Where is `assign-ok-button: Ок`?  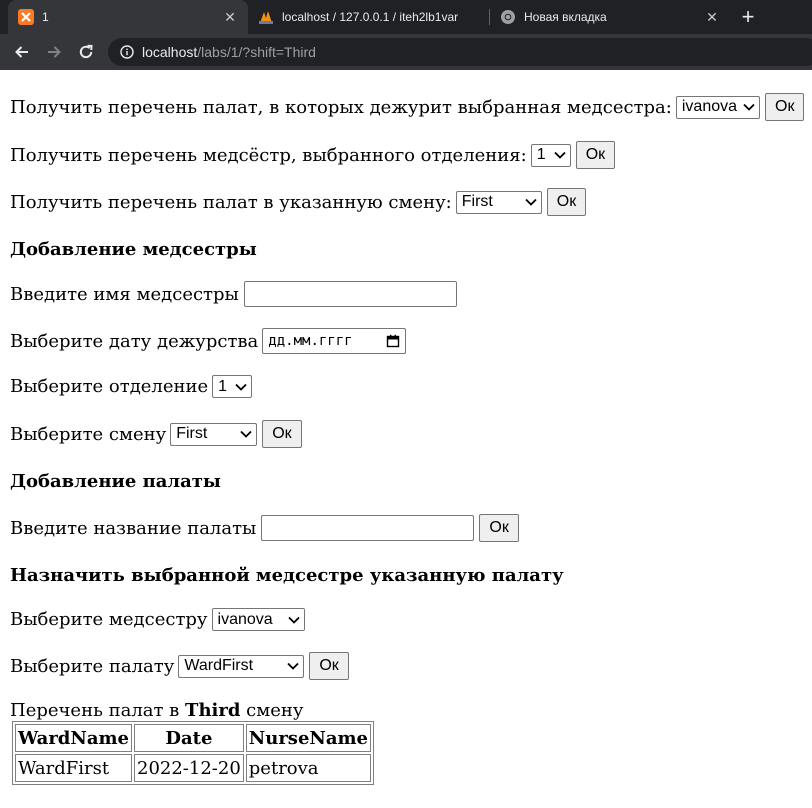 assign-ok-button: Ок is located at coordinates (329, 666).